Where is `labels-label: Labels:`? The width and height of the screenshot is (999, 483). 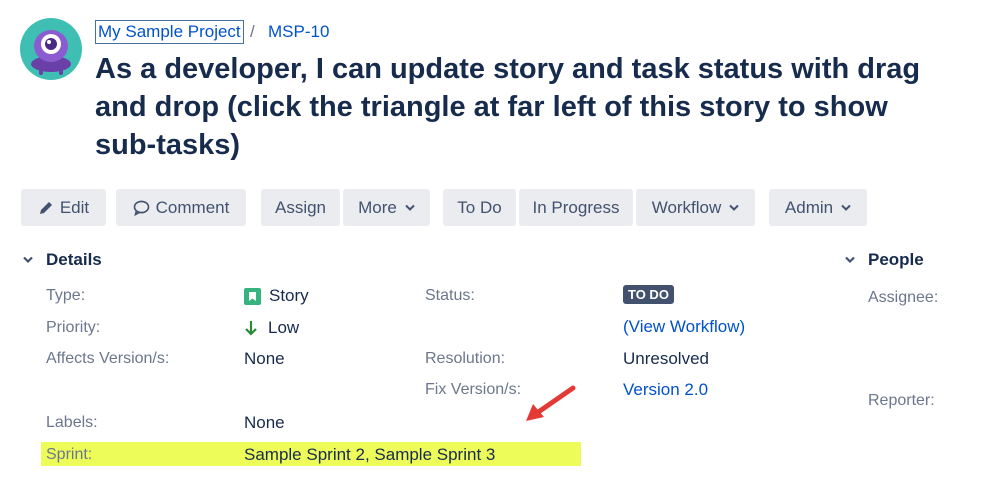 labels-label: Labels: is located at coordinates (72, 422).